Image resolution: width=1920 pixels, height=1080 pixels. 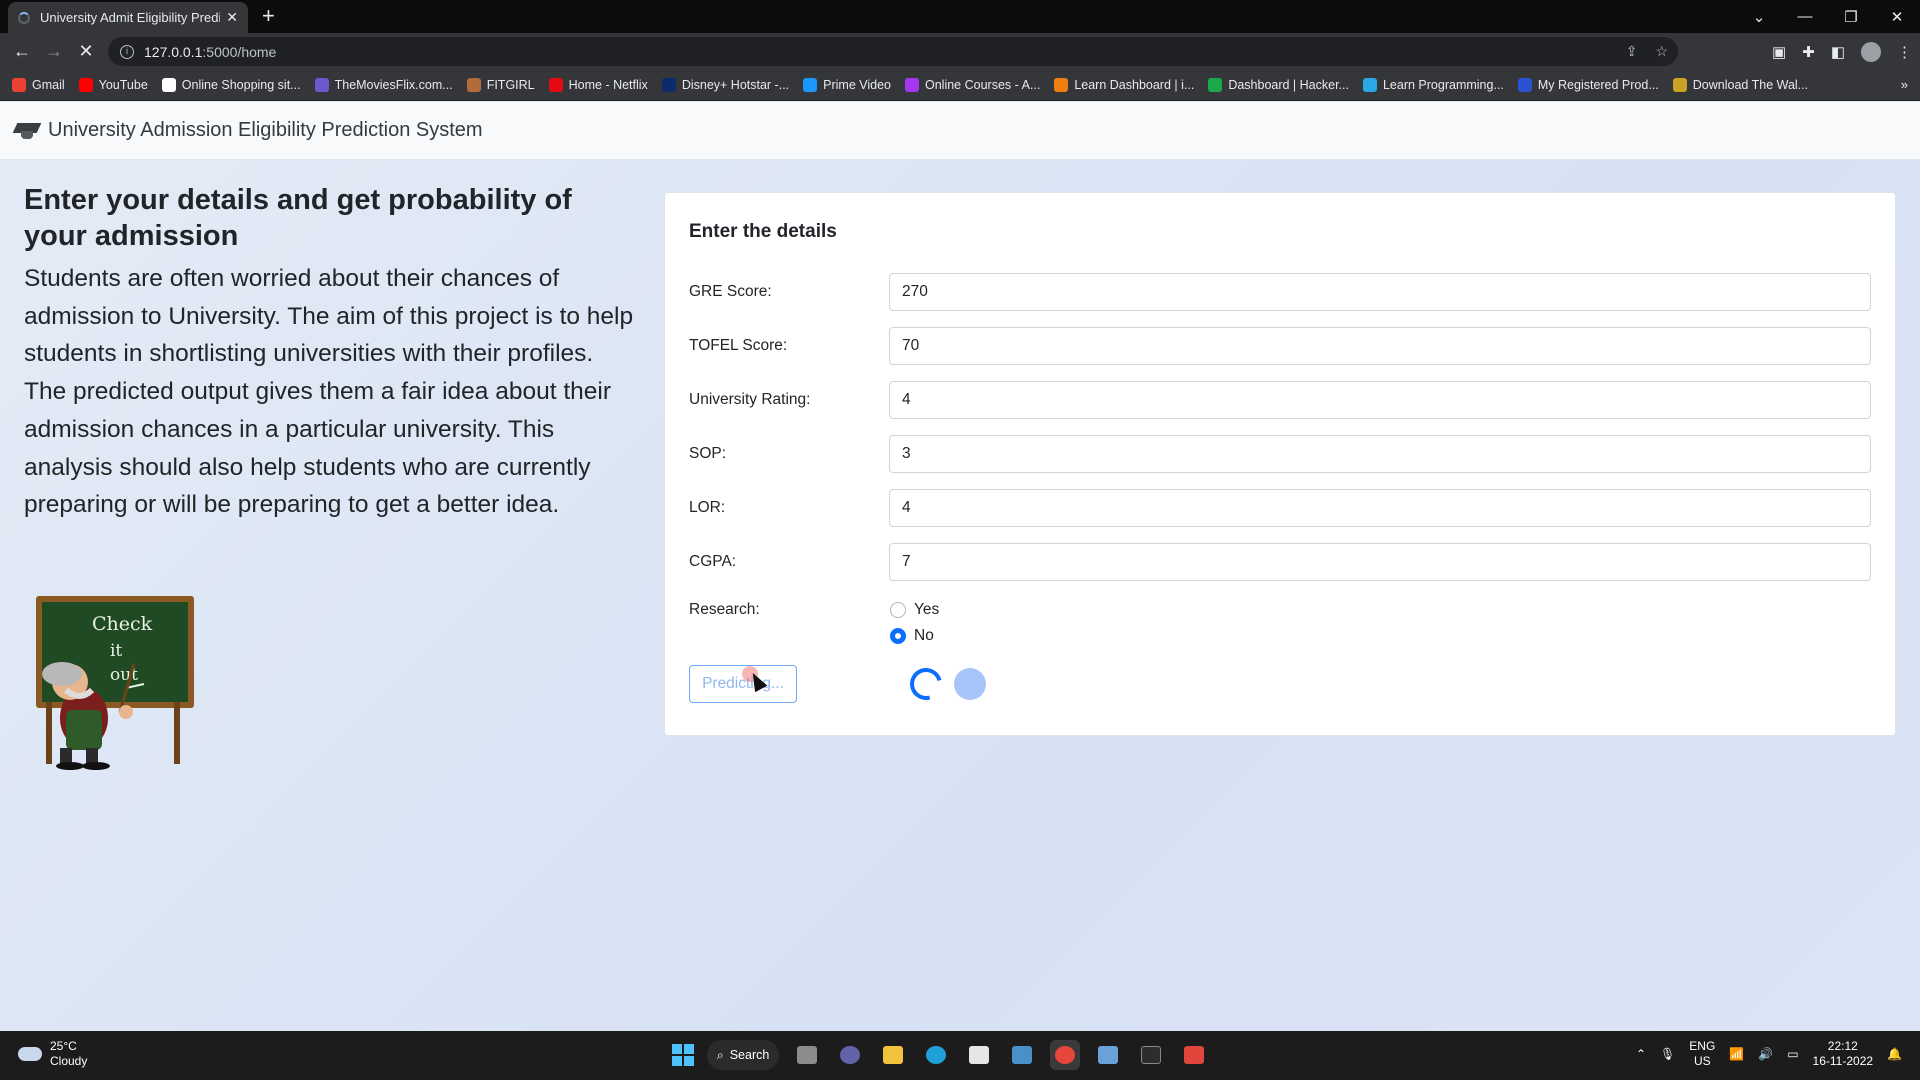 What do you see at coordinates (1808, 52) in the screenshot?
I see `extensions-icon: ✚` at bounding box center [1808, 52].